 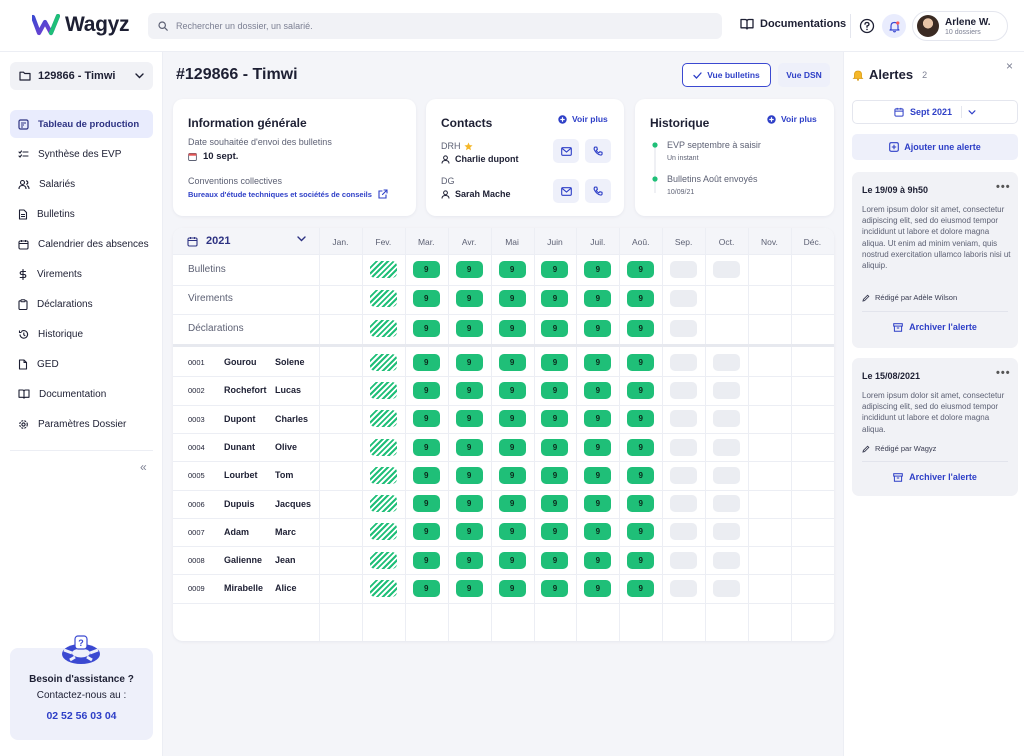 I want to click on employee-first-name: Alice, so click(x=286, y=588).